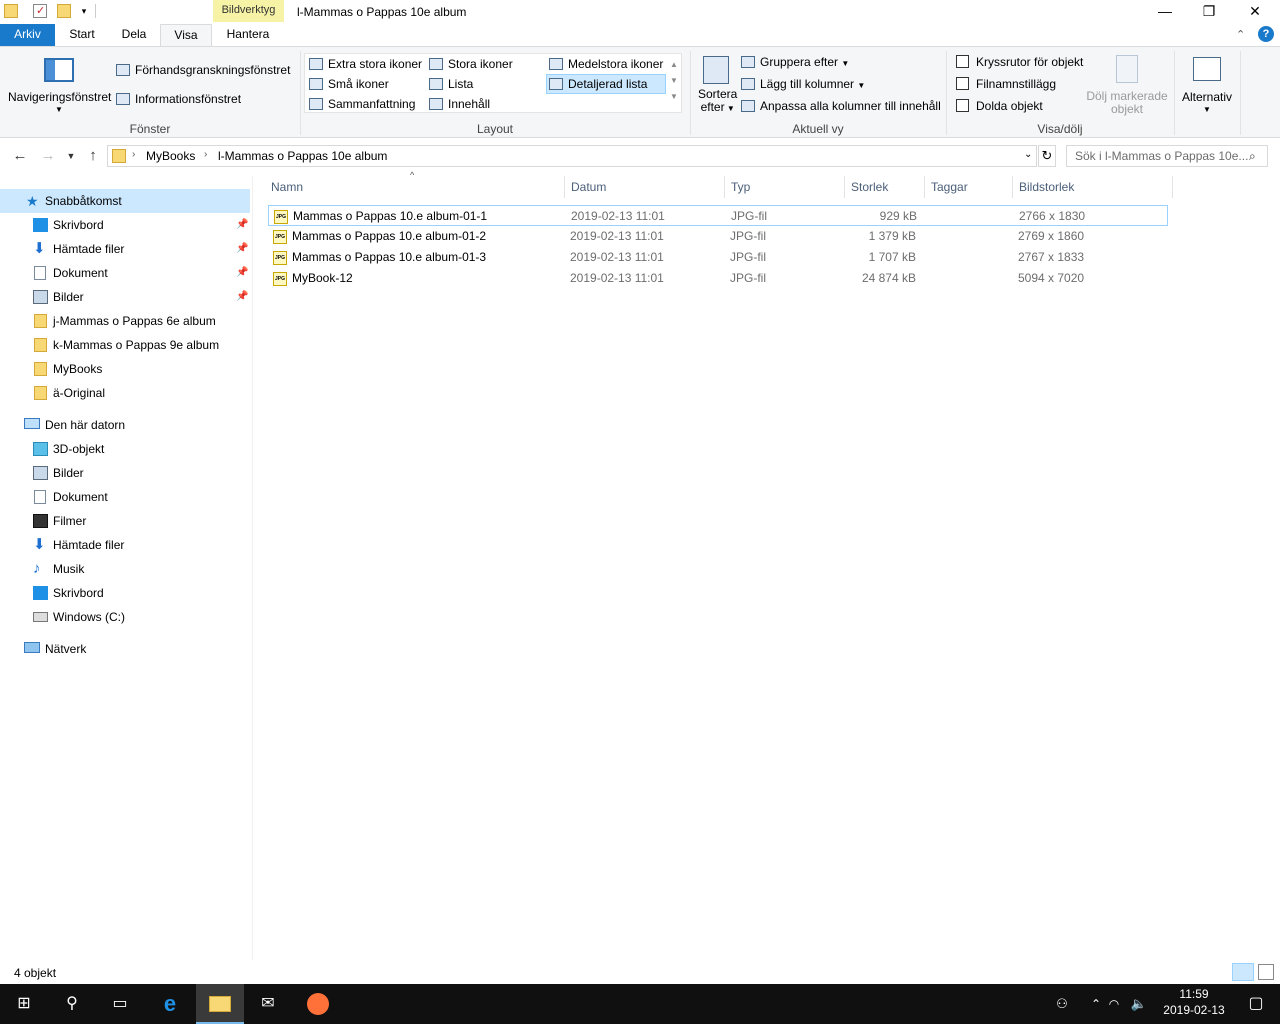  I want to click on add-columns-button: Lägg till kolumner ▼, so click(803, 84).